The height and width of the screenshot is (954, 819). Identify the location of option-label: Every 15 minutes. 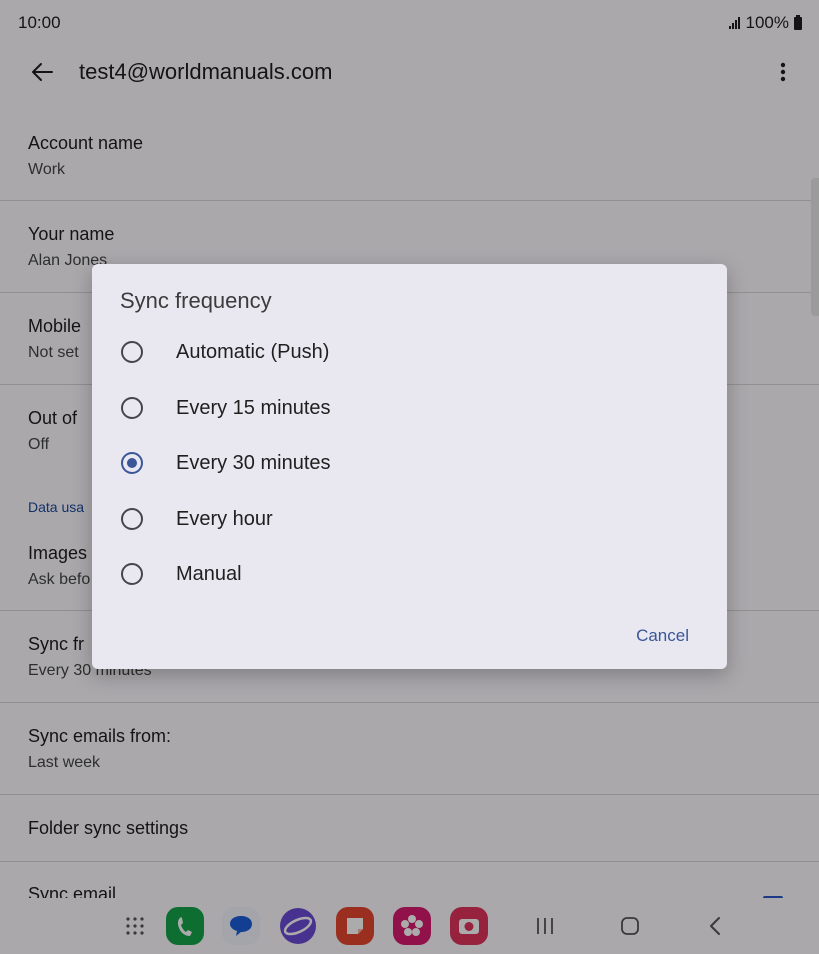
(253, 408).